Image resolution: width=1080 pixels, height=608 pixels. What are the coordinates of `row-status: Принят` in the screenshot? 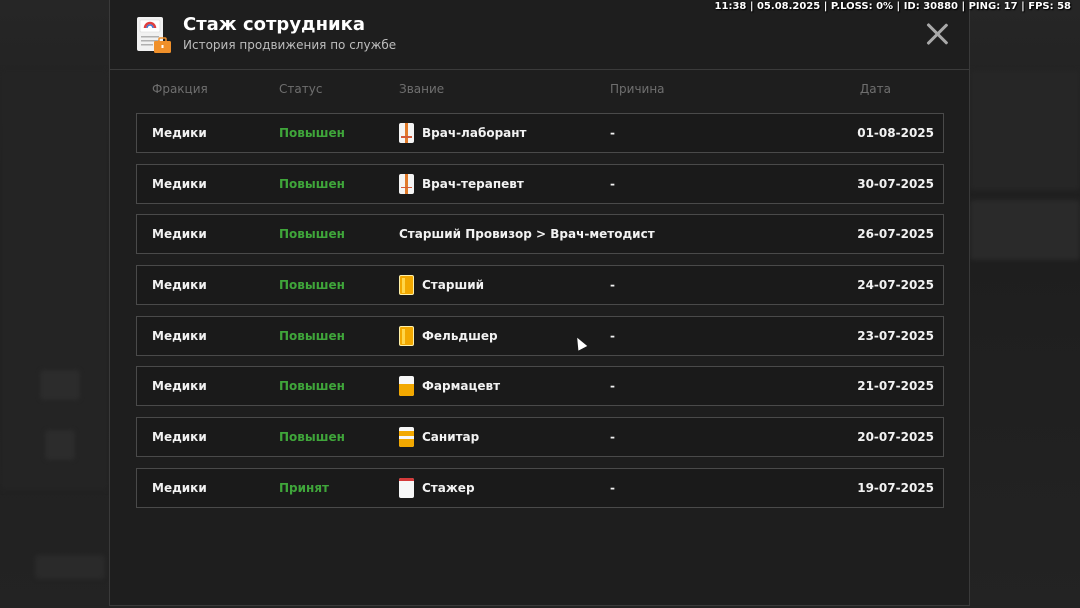 It's located at (304, 487).